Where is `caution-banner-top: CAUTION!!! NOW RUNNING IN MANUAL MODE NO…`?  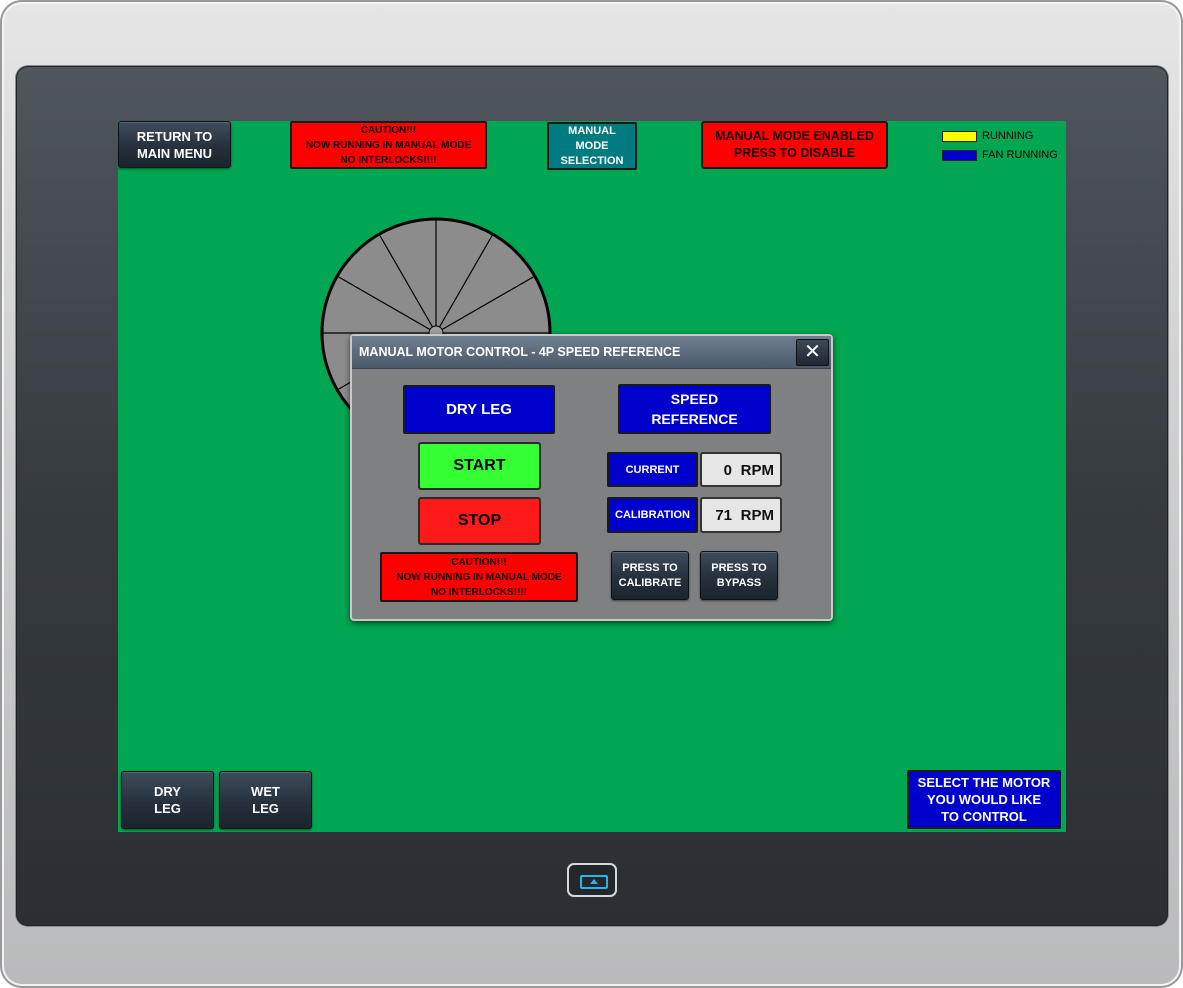
caution-banner-top: CAUTION!!! NOW RUNNING IN MANUAL MODE NO… is located at coordinates (388, 145).